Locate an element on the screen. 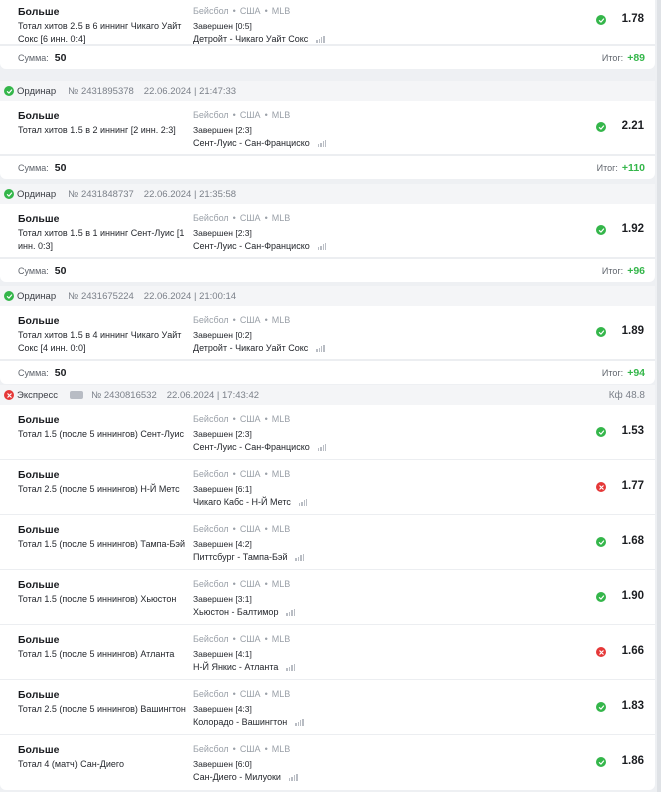 The width and height of the screenshot is (661, 792). bet-number: № 2430816532 is located at coordinates (124, 395).